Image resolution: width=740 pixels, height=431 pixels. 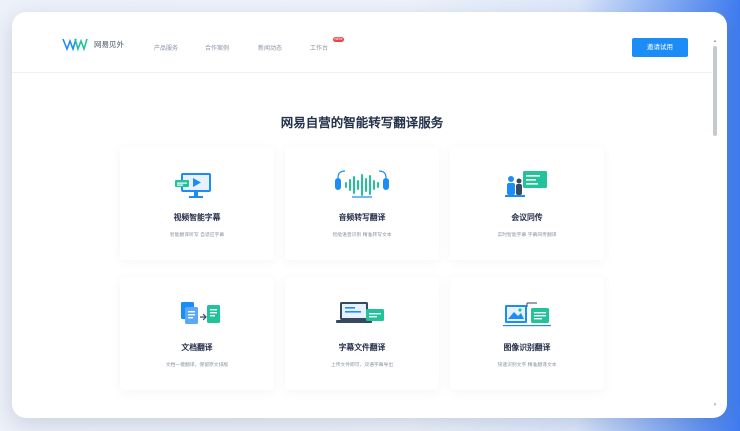 I want to click on service-card-image-recognition: 图像识别翻译 快速识别文字 精准翻译文本, so click(x=527, y=333).